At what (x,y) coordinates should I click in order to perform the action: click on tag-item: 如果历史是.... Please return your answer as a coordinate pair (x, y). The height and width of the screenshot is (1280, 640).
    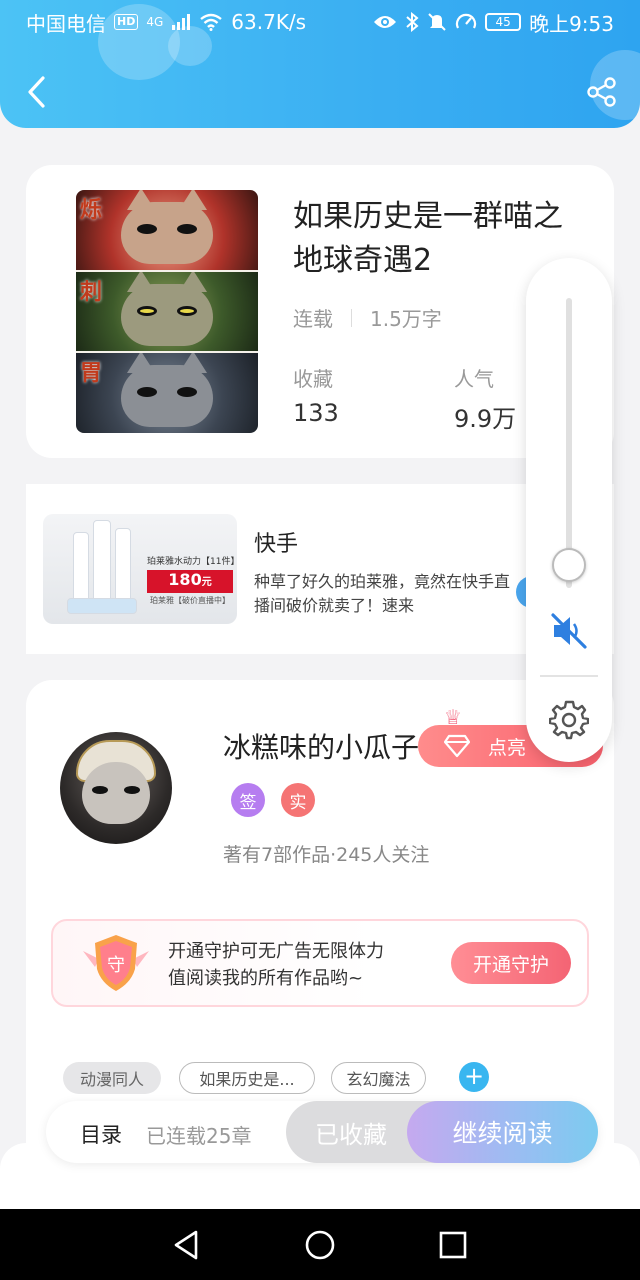
    Looking at the image, I should click on (247, 1078).